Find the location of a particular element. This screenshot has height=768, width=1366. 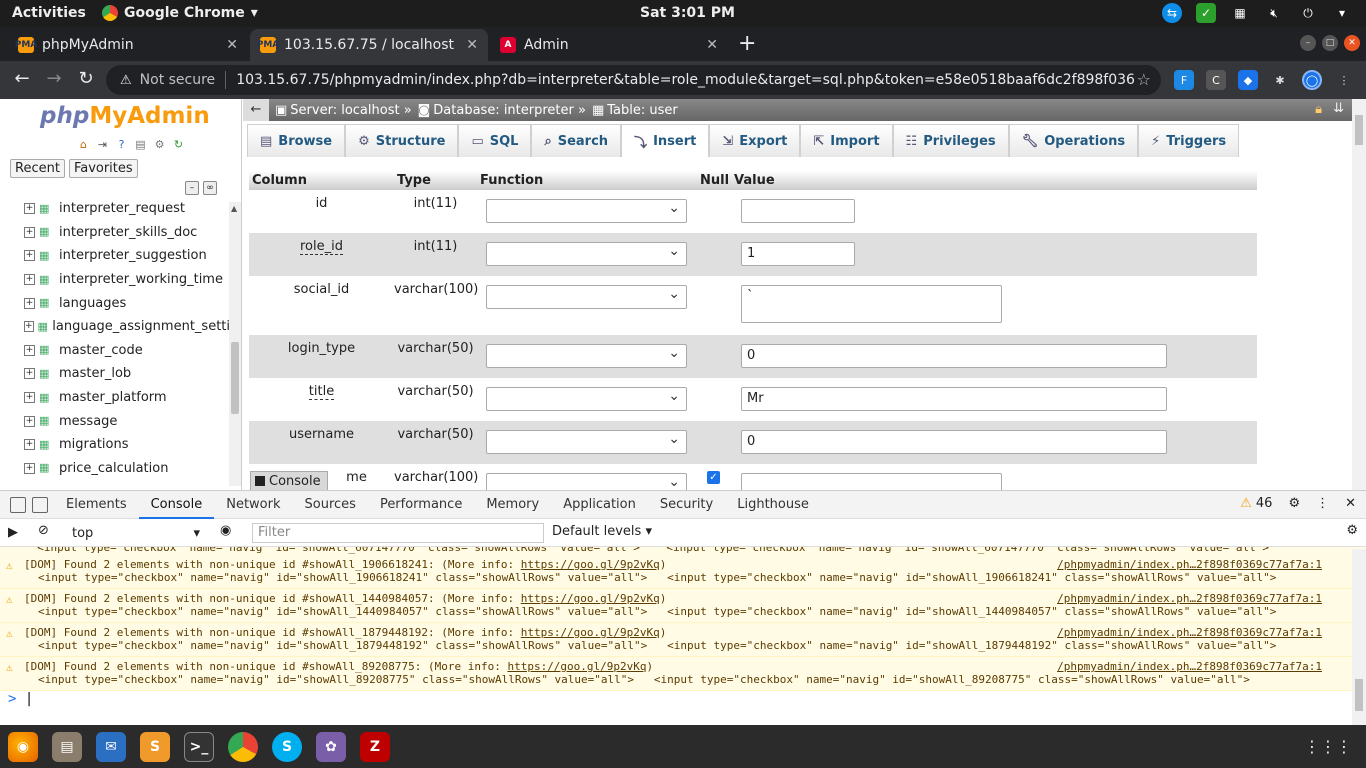

console-scrollbar is located at coordinates (1359, 637).